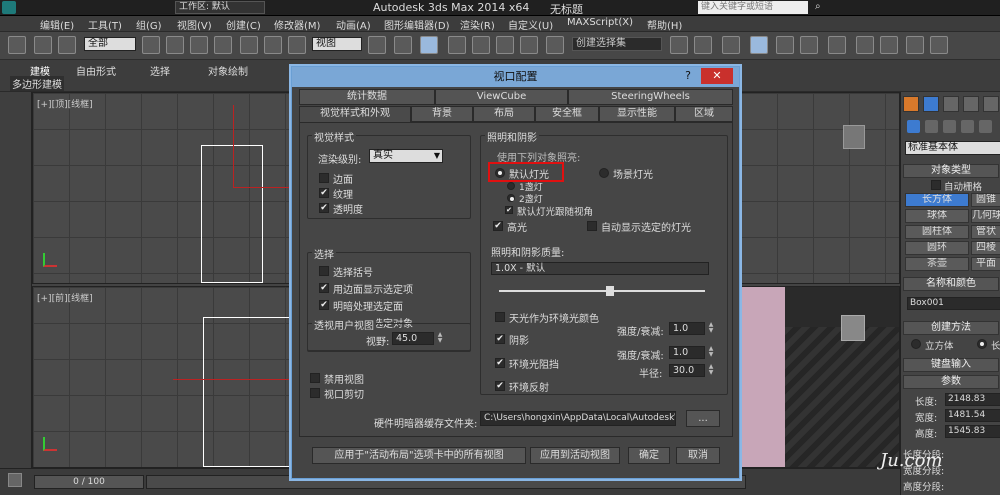 Image resolution: width=1000 pixels, height=495 pixels. What do you see at coordinates (731, 45) in the screenshot?
I see `layer-manager-icon` at bounding box center [731, 45].